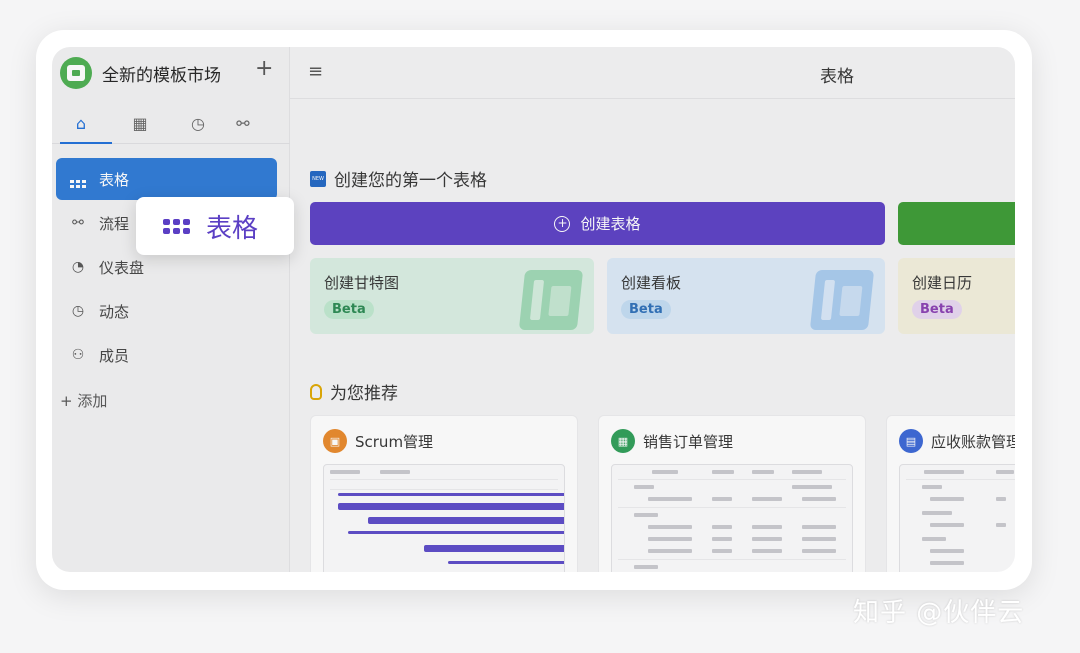 Image resolution: width=1080 pixels, height=653 pixels. Describe the element at coordinates (166, 179) in the screenshot. I see `sidebar-item-table: 表格` at that location.